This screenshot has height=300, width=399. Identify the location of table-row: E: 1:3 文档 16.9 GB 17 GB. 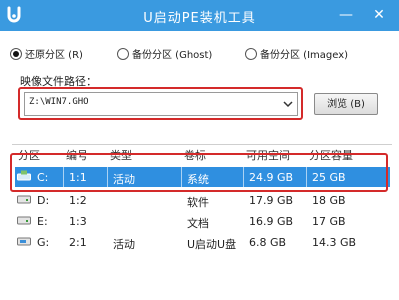
(202, 221).